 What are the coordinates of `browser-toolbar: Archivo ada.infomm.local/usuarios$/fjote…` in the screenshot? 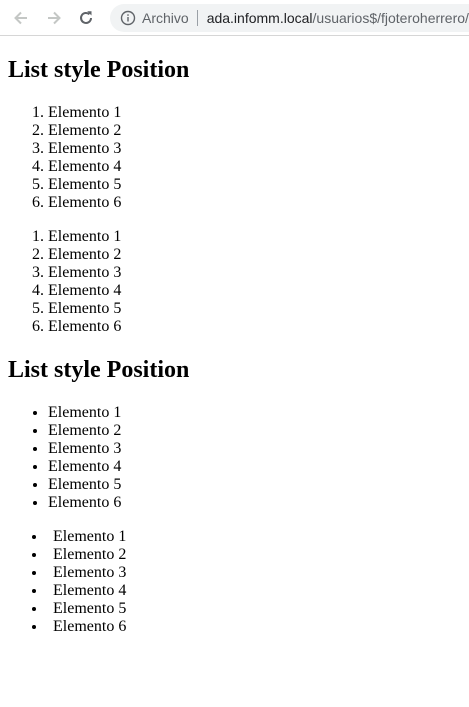 It's located at (234, 18).